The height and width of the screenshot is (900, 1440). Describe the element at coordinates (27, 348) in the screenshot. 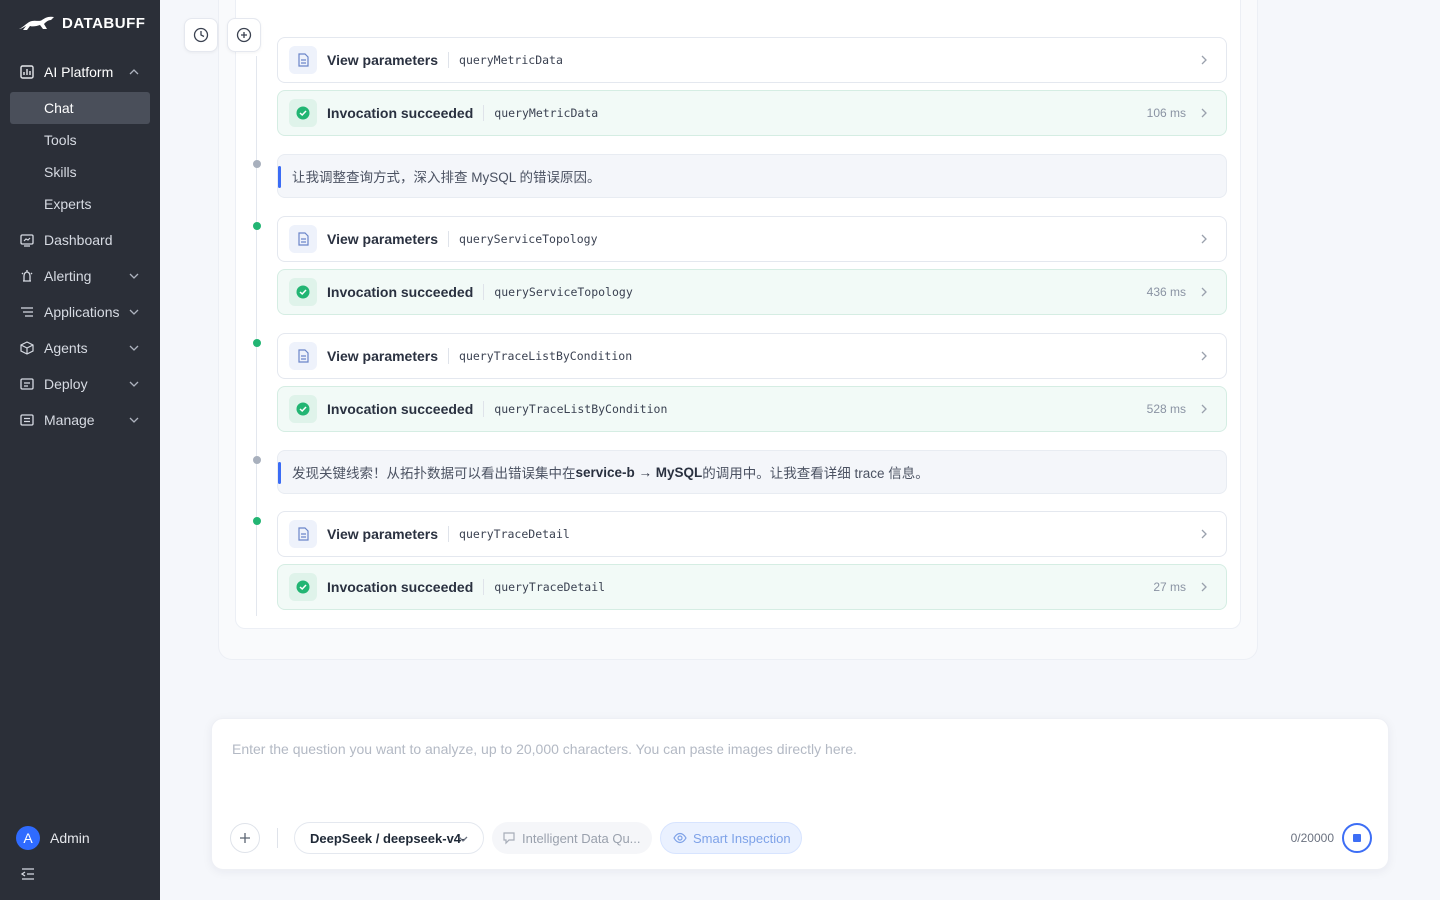

I see `agents-icon` at that location.